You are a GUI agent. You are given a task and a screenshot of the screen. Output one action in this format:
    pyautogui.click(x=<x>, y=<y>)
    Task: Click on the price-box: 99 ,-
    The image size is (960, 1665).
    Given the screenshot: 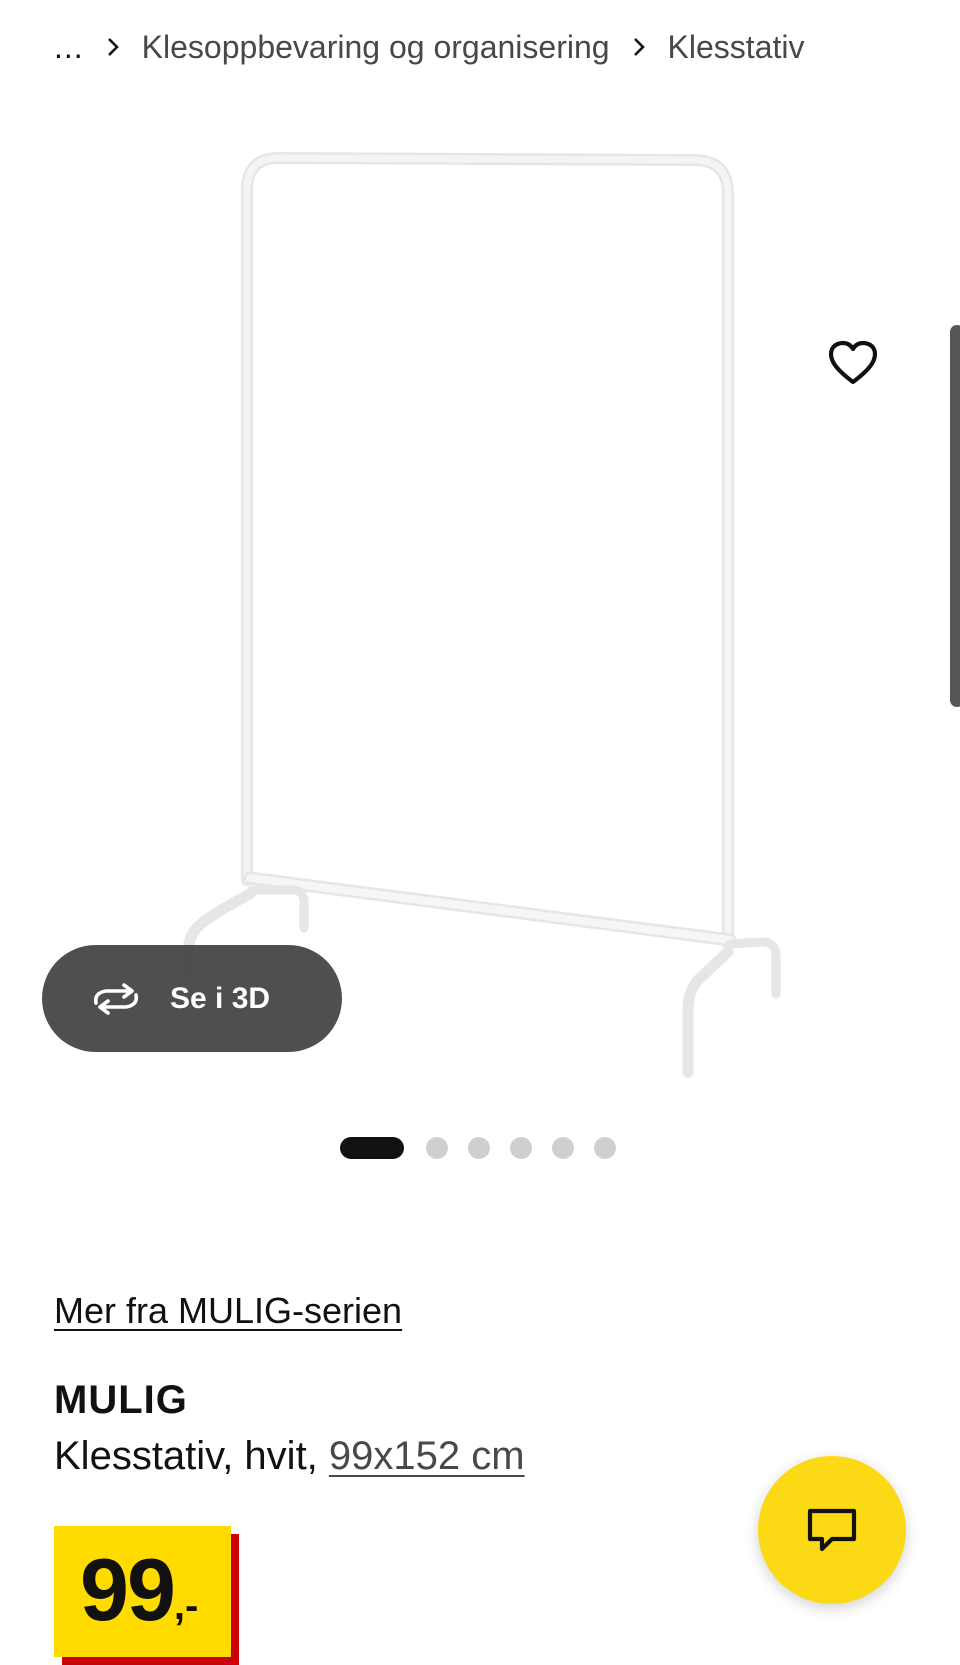 What is the action you would take?
    pyautogui.click(x=142, y=1591)
    